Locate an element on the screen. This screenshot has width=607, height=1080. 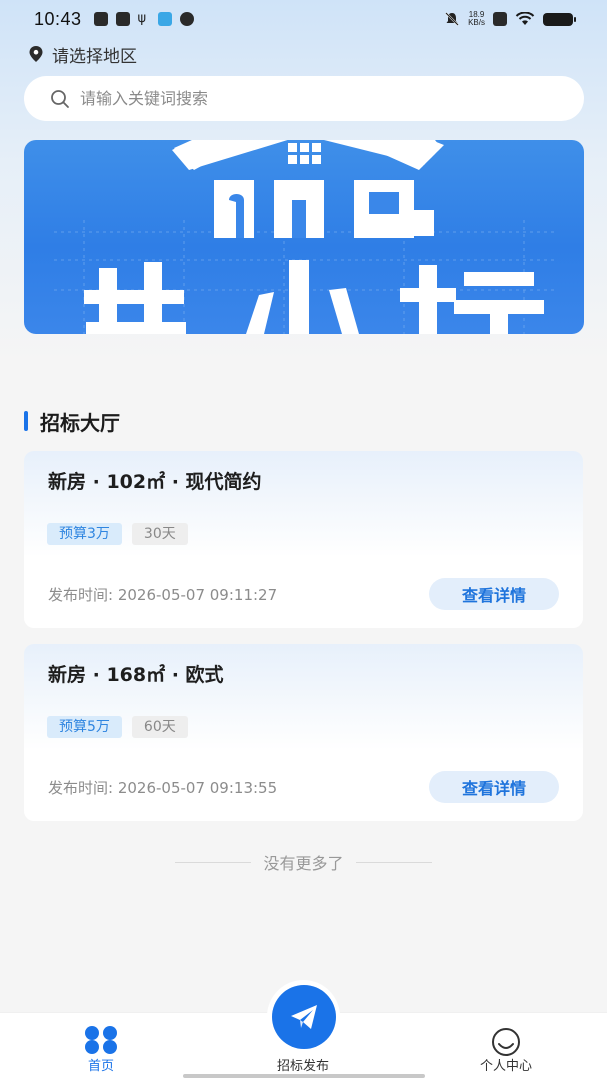
usb-icon: ψ is located at coordinates (142, 18).